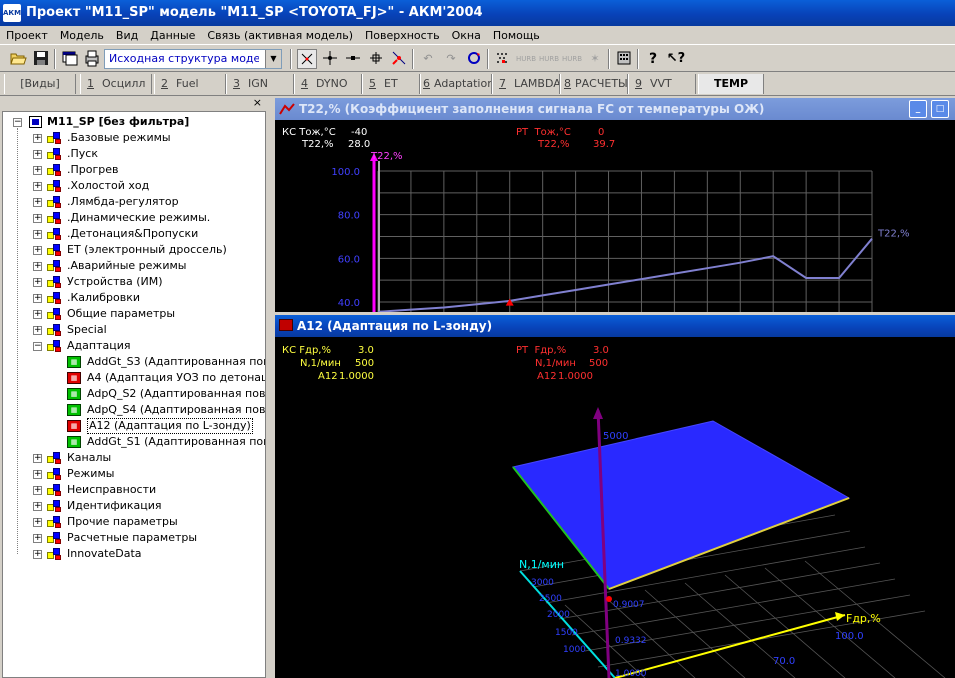 The image size is (955, 678). What do you see at coordinates (12, 13) in the screenshot?
I see `app-icon: АКМ` at bounding box center [12, 13].